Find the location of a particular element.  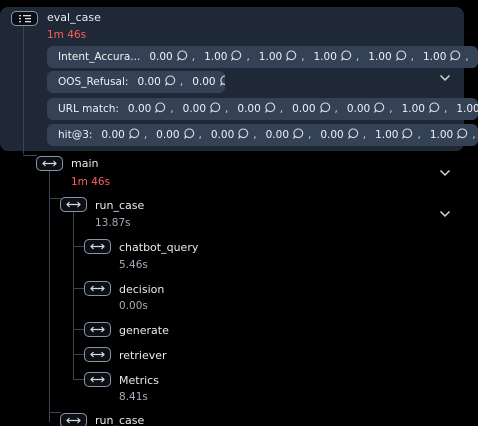

feedback-label: OOS_Refusal: is located at coordinates (93, 82).